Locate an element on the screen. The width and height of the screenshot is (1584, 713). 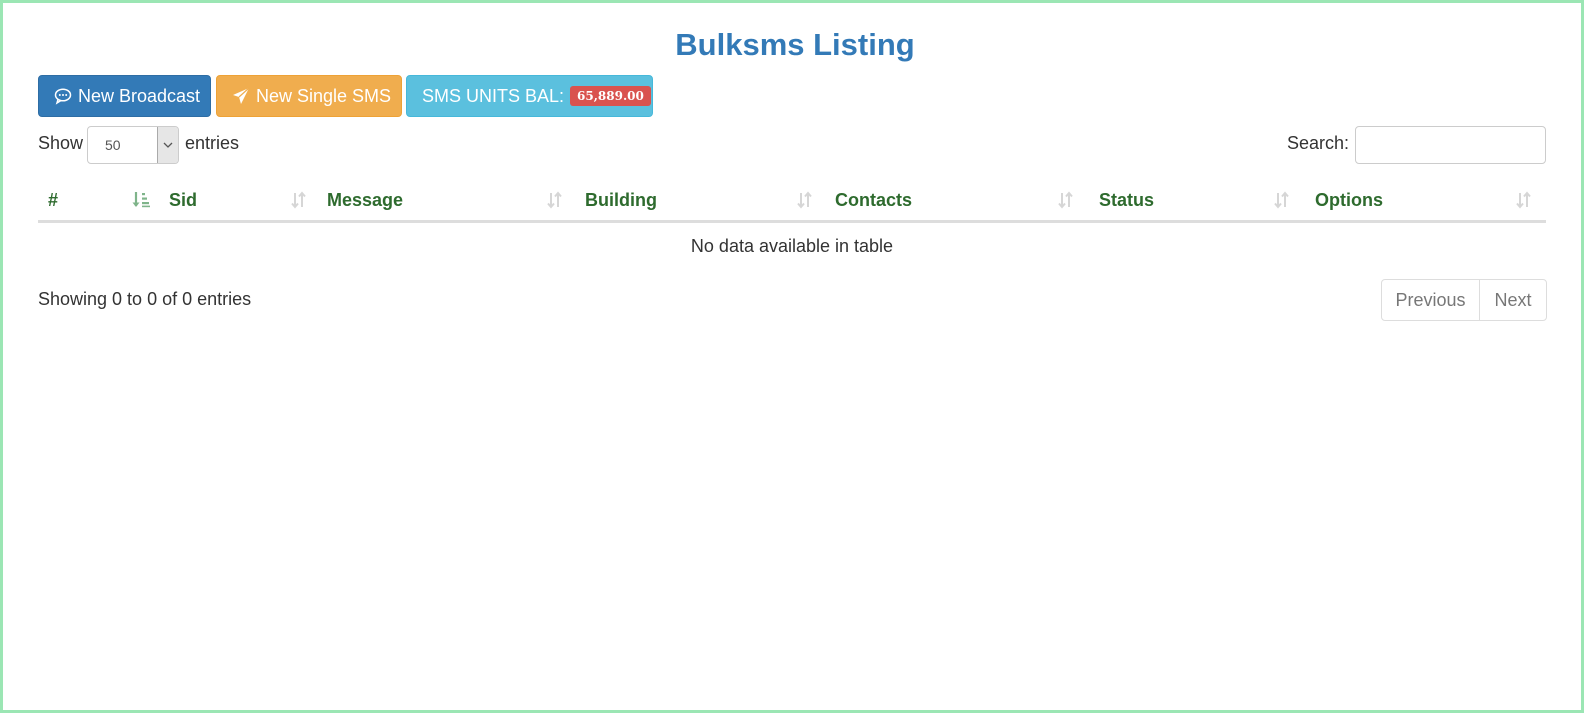
new-single-sms-button: New Single SMS is located at coordinates (309, 96).